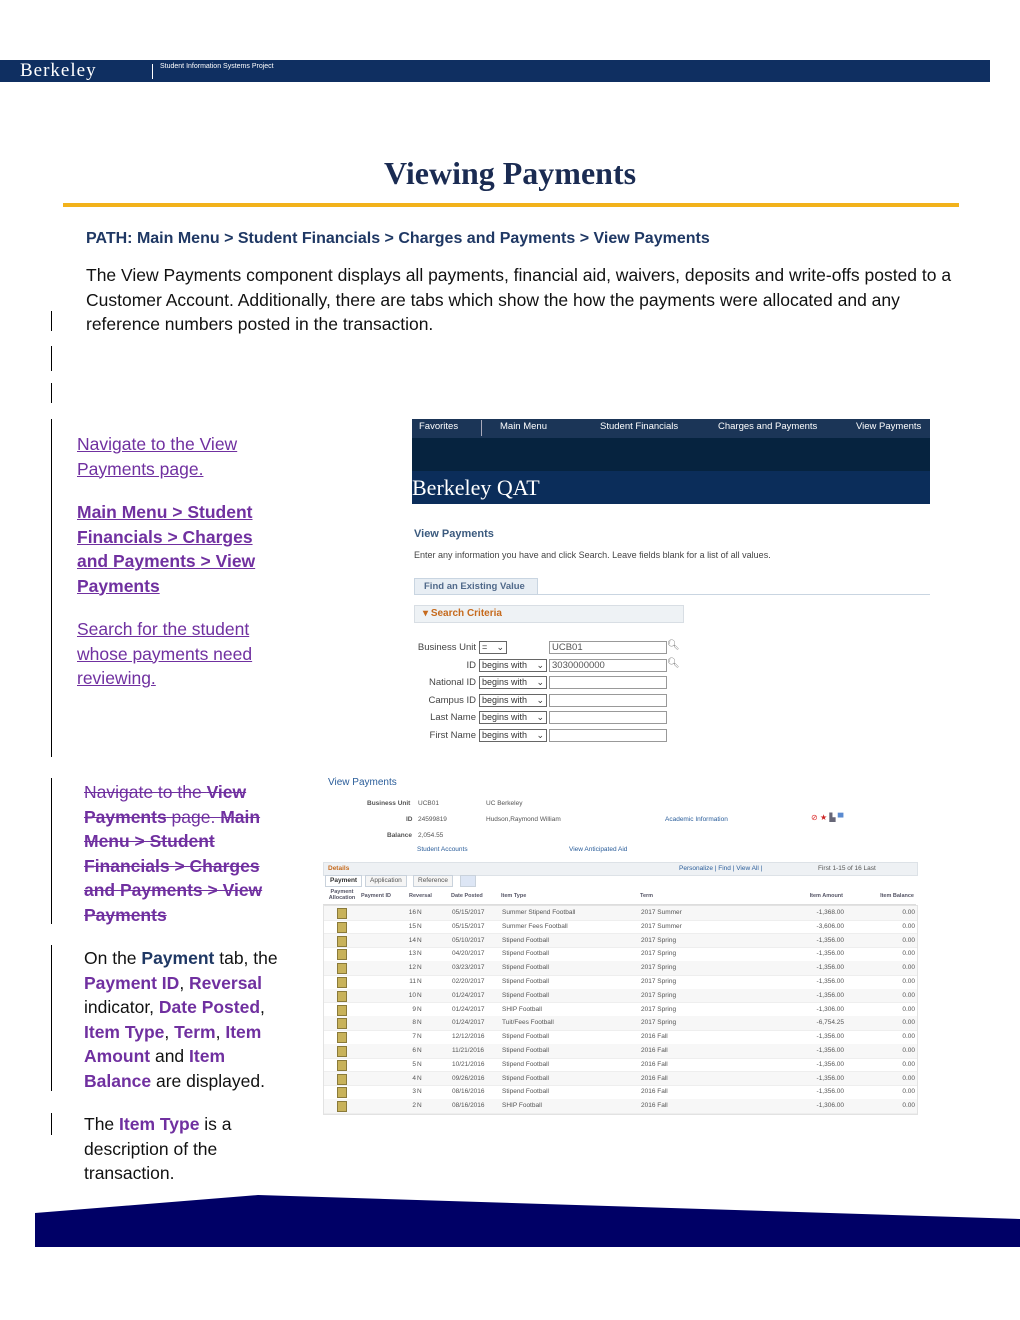  I want to click on link-navigate: Navigate to the View Payments page., so click(157, 456).